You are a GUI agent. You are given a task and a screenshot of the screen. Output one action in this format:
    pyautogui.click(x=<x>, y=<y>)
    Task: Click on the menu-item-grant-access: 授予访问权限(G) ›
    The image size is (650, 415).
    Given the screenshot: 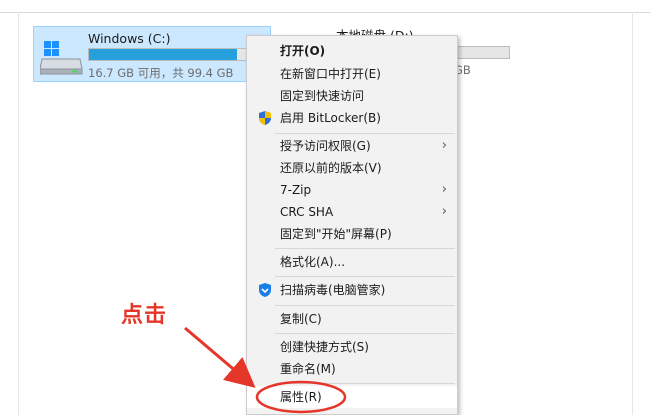 What is the action you would take?
    pyautogui.click(x=352, y=146)
    